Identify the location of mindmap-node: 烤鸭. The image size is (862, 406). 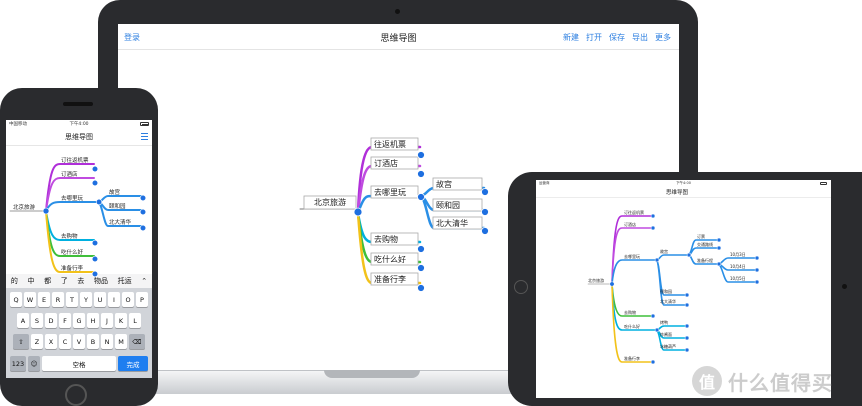
(664, 322).